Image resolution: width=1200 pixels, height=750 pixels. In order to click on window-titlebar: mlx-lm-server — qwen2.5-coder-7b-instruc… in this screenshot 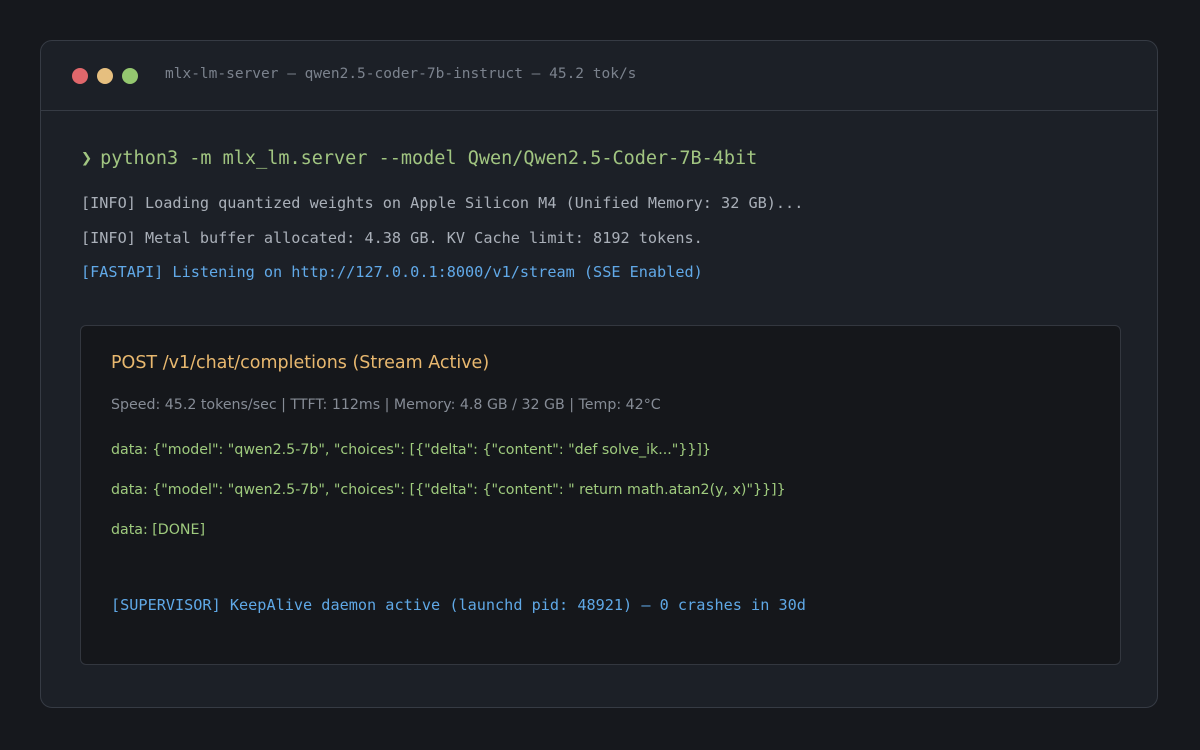, I will do `click(599, 76)`.